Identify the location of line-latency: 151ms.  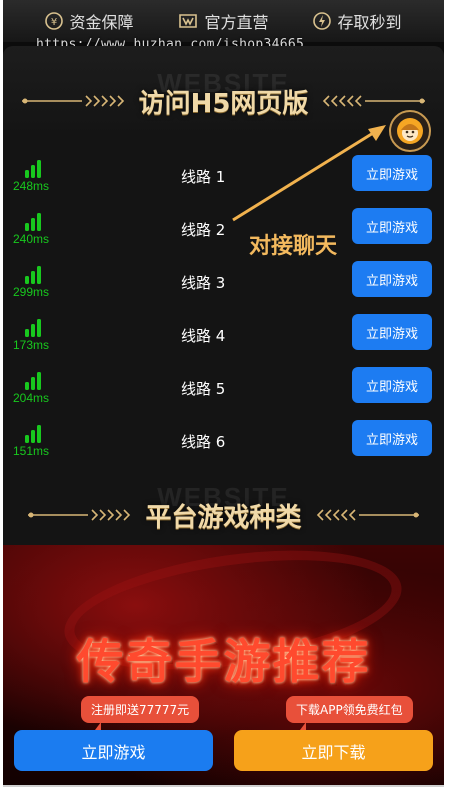
(31, 451).